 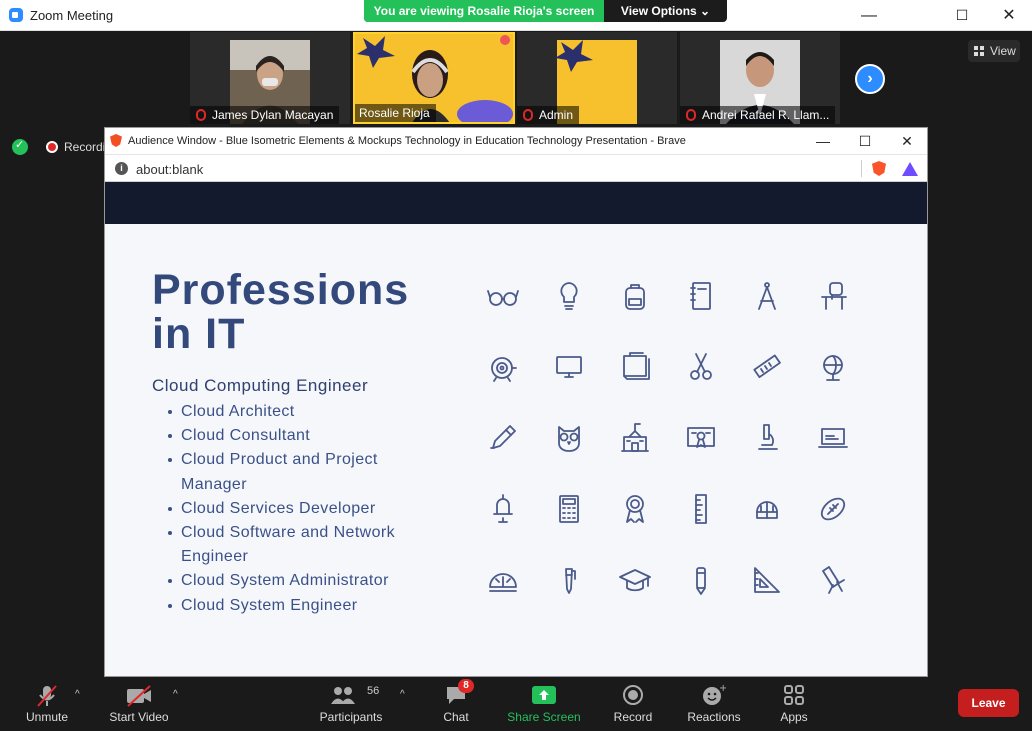 I want to click on minimize-button: —, so click(x=869, y=15).